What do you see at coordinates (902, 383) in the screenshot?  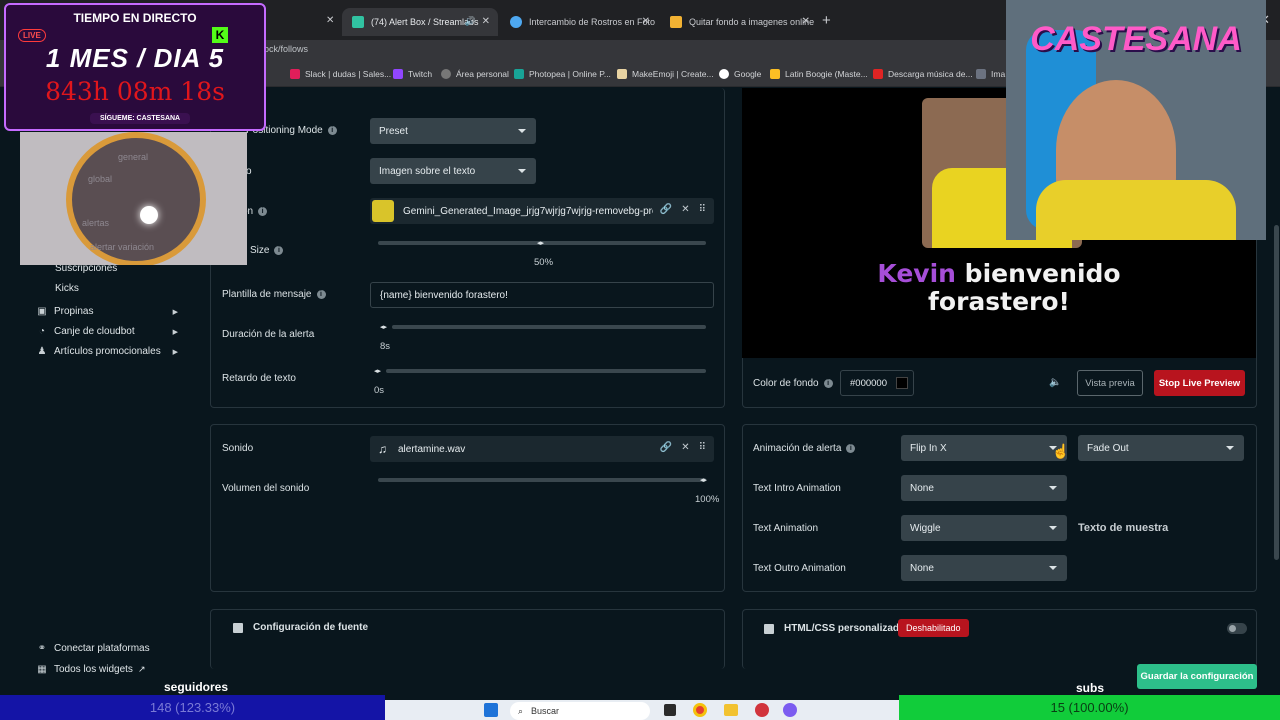 I see `color-swatch` at bounding box center [902, 383].